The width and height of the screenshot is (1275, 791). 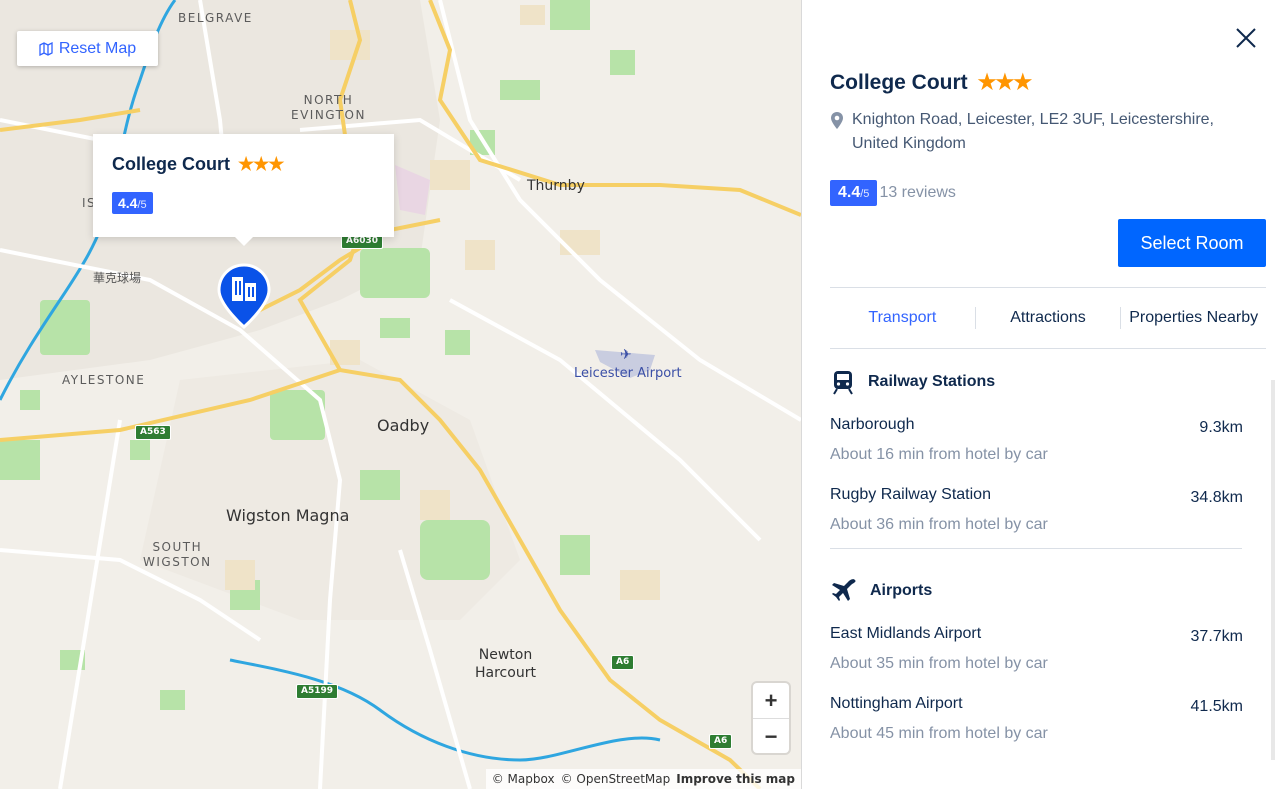 I want to click on hotel-marker-icon, so click(x=244, y=296).